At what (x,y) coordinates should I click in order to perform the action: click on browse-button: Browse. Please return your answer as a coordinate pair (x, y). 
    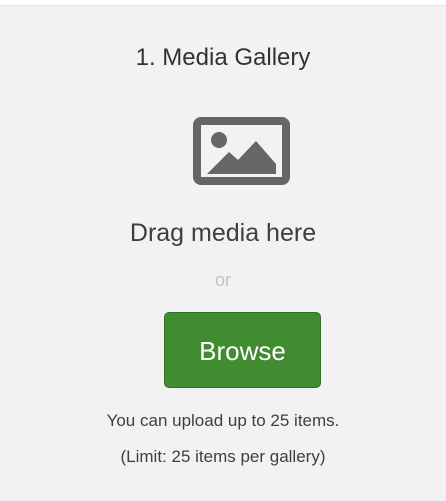
    Looking at the image, I should click on (242, 350).